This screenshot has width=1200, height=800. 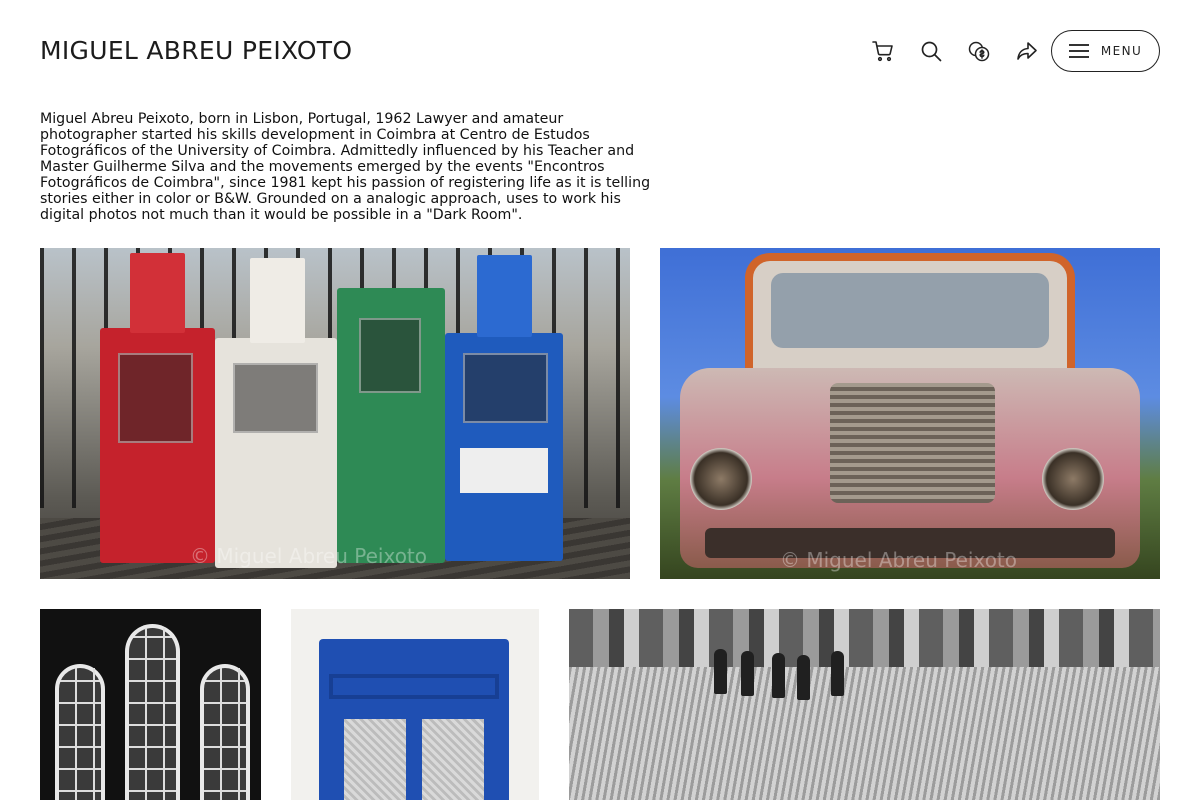 I want to click on photo-boardwalk, so click(x=864, y=704).